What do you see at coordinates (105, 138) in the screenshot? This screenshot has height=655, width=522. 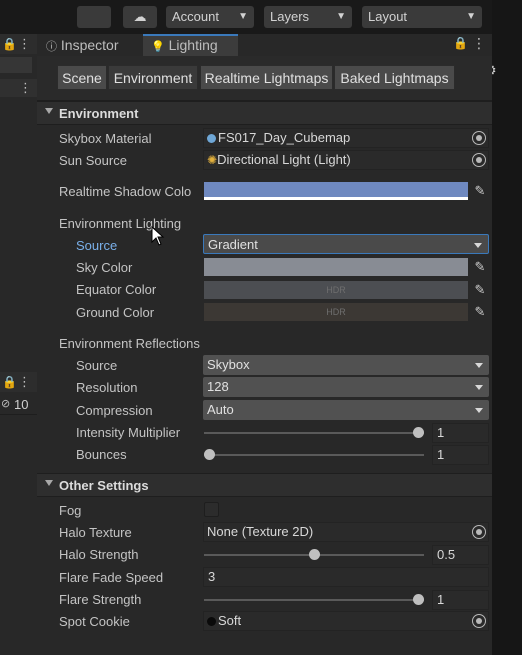 I see `skybox-material-label: Skybox Material` at bounding box center [105, 138].